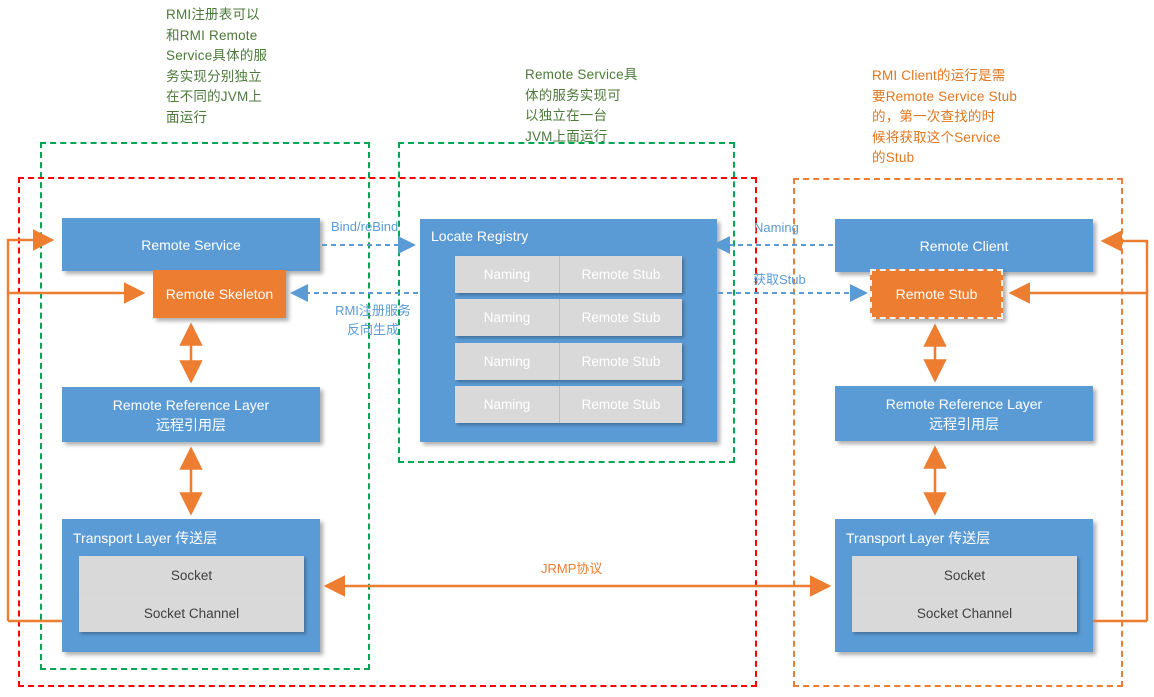 Image resolution: width=1154 pixels, height=697 pixels. What do you see at coordinates (191, 404) in the screenshot?
I see `rrl-server-en: Remote Reference Layer` at bounding box center [191, 404].